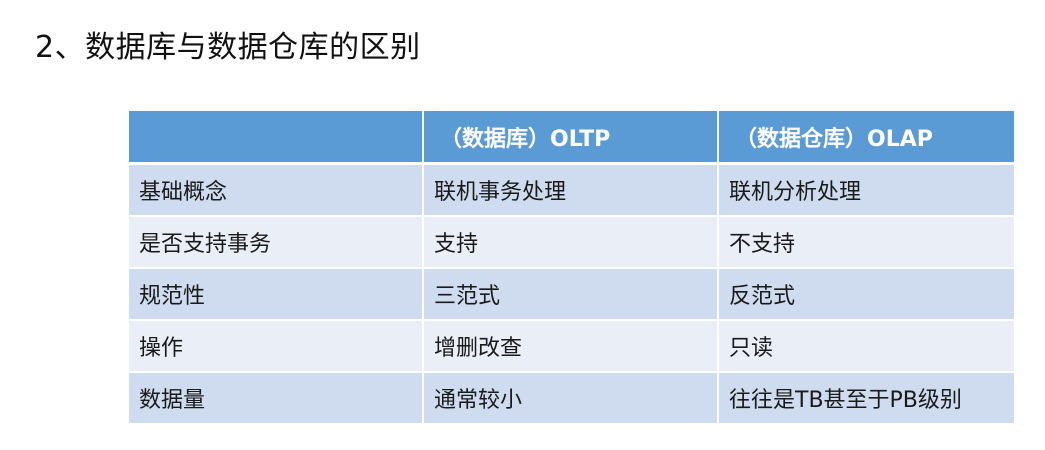  What do you see at coordinates (276, 138) in the screenshot?
I see `header-cell-empty` at bounding box center [276, 138].